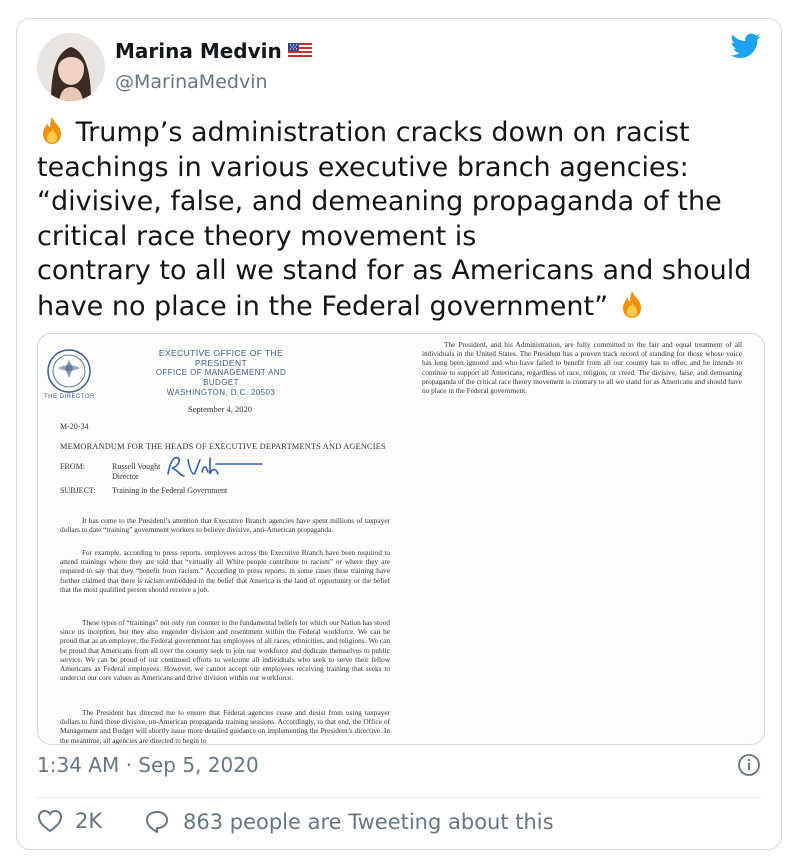 This screenshot has height=867, width=800. What do you see at coordinates (50, 821) in the screenshot?
I see `heart-icon` at bounding box center [50, 821].